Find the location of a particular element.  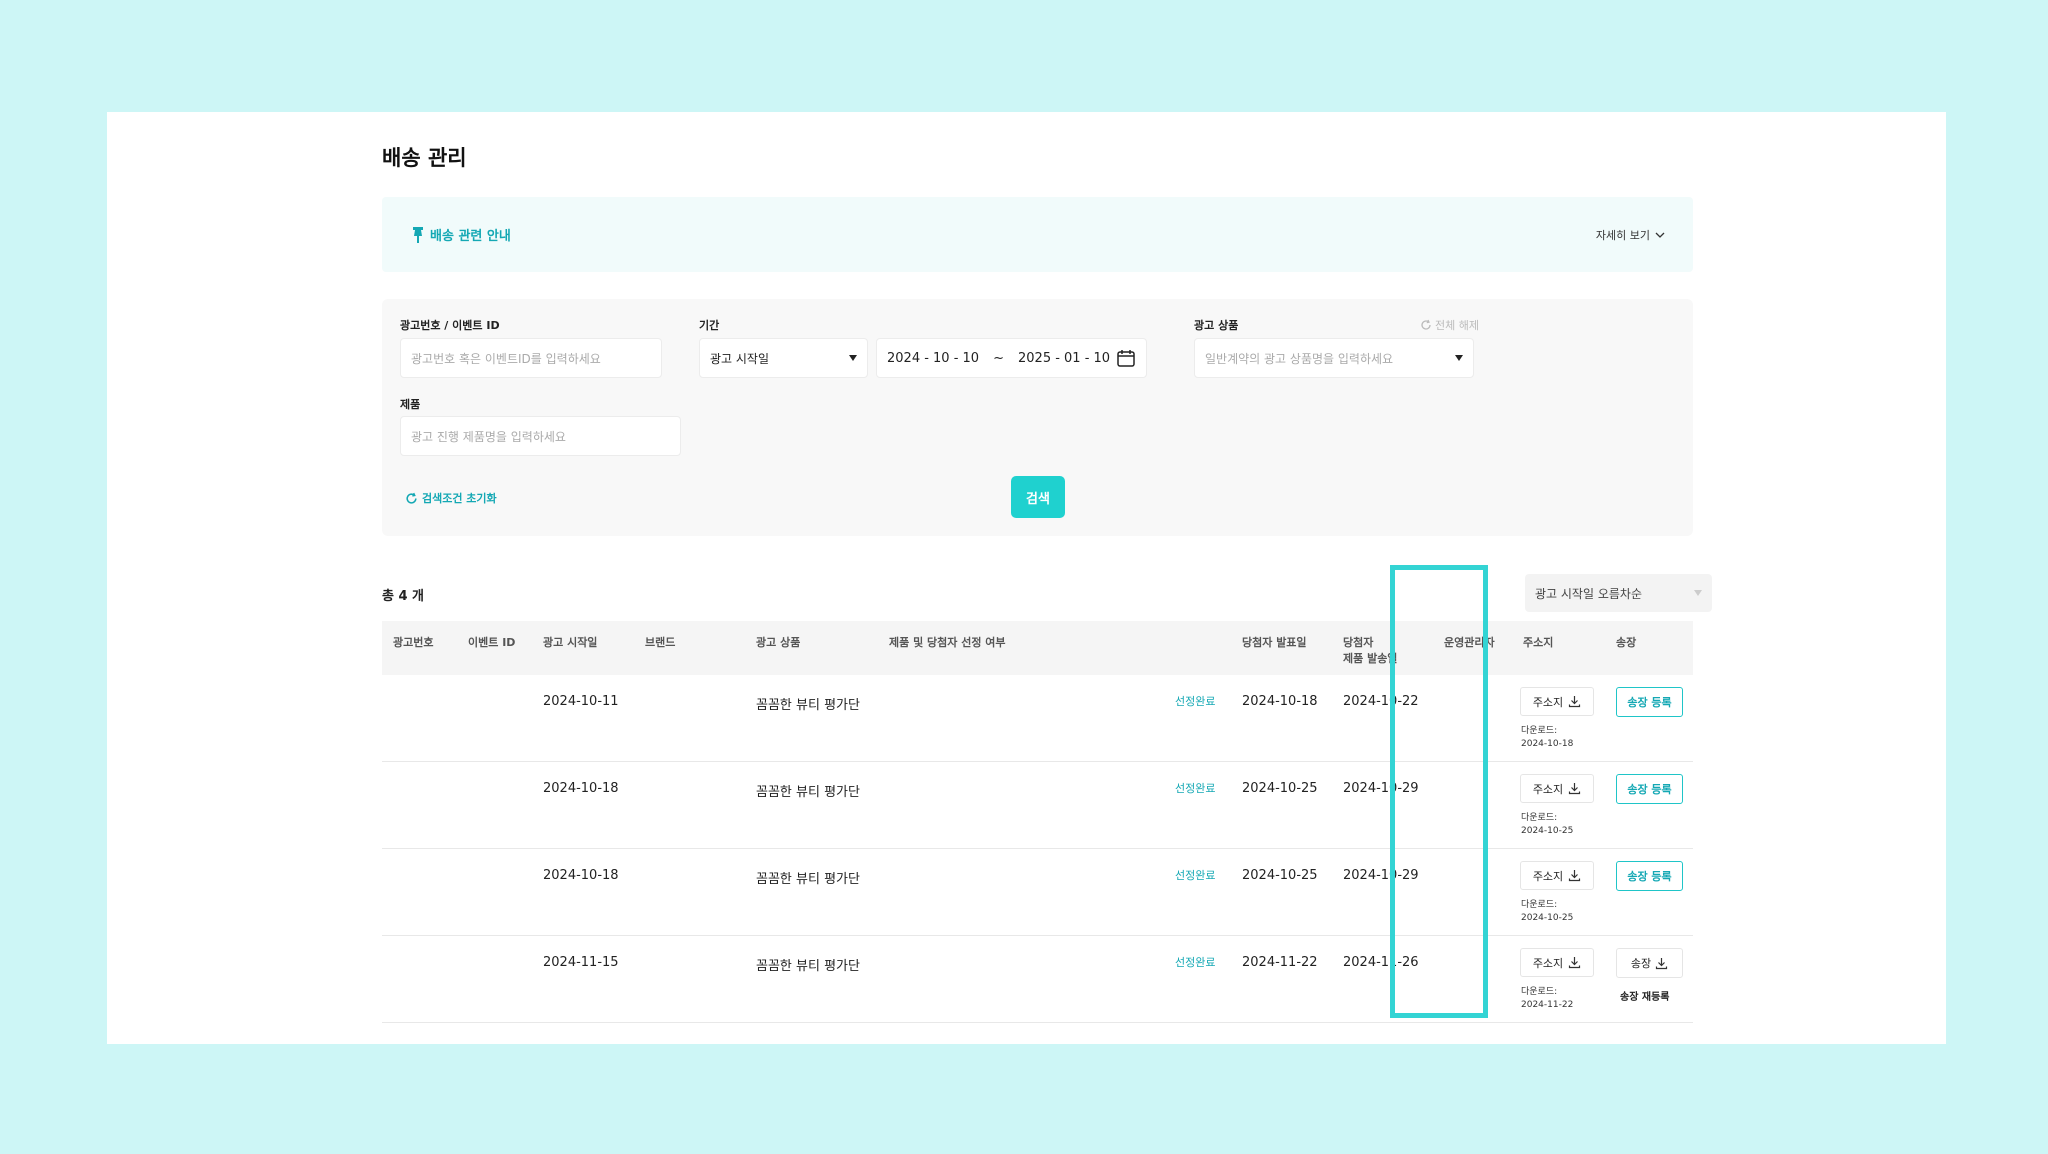

reset-filter-button: 검색조건 초기화 is located at coordinates (451, 498).